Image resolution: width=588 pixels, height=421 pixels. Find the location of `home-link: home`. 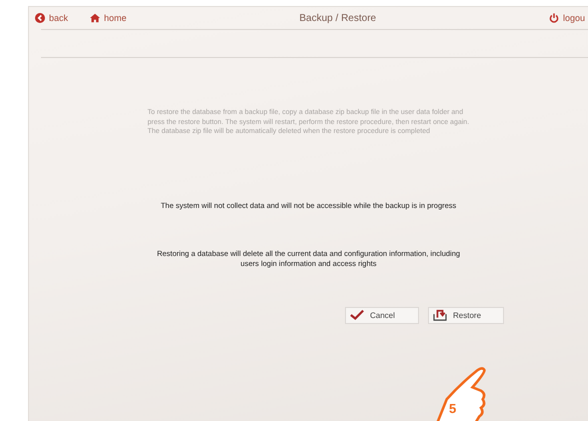

home-link: home is located at coordinates (108, 18).